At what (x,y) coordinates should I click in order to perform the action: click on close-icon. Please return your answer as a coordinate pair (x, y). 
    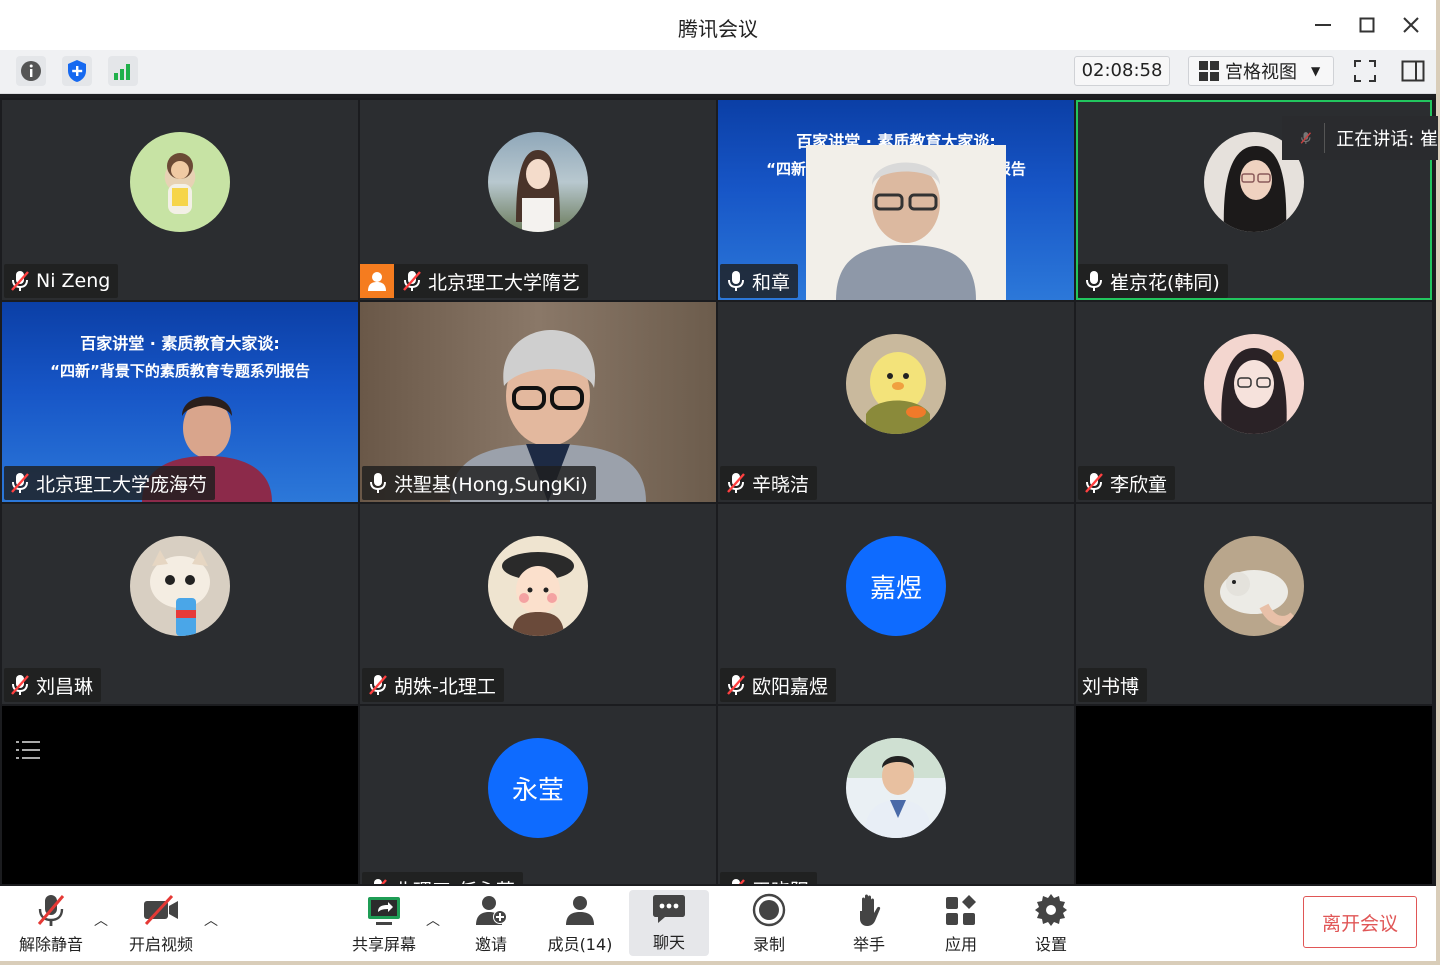
    Looking at the image, I should click on (1411, 25).